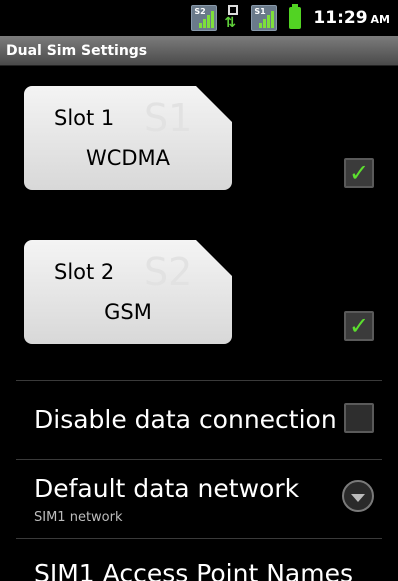 The width and height of the screenshot is (398, 581). Describe the element at coordinates (128, 158) in the screenshot. I see `slot-1-network-type: WCDMA` at that location.